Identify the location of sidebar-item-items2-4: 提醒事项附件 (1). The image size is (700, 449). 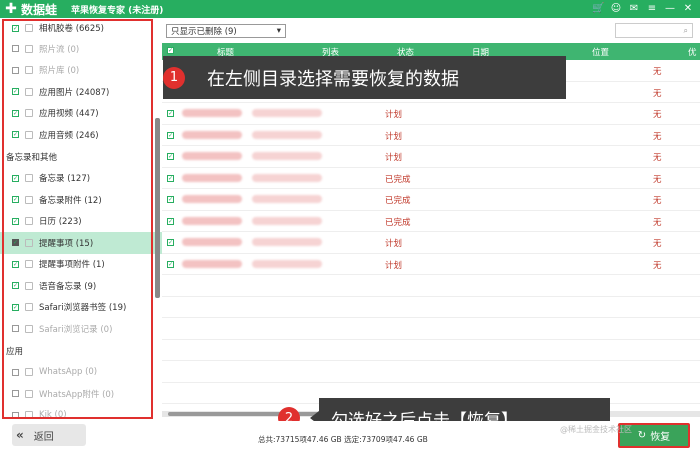
(81, 265).